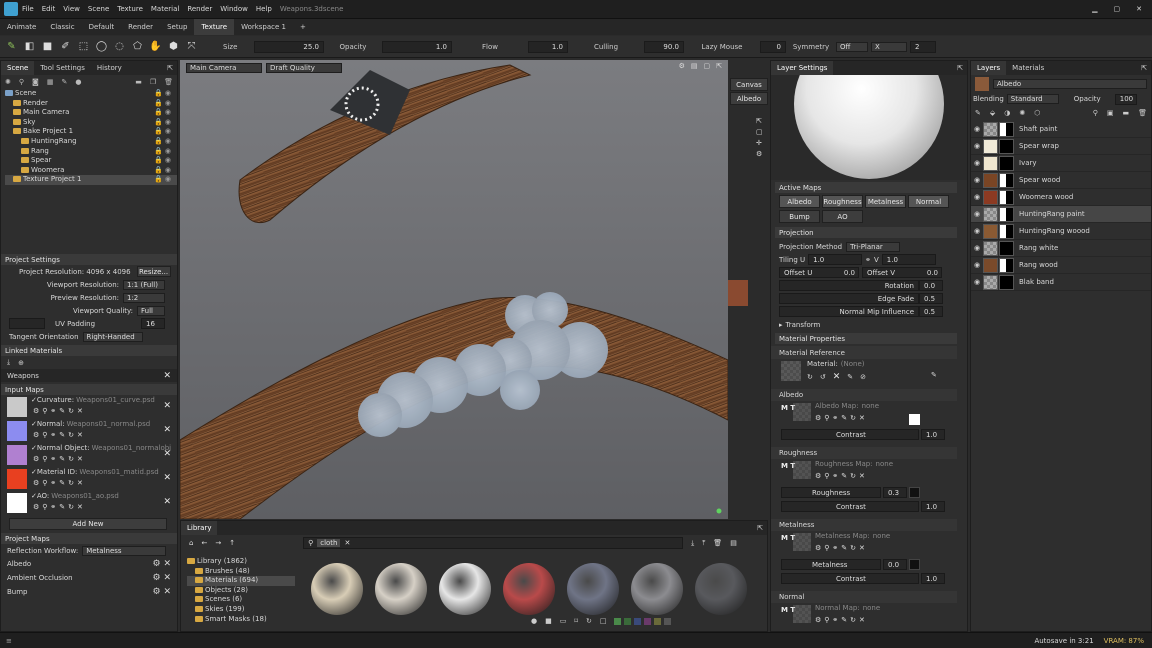  I want to click on back-icon: ←, so click(204, 543).